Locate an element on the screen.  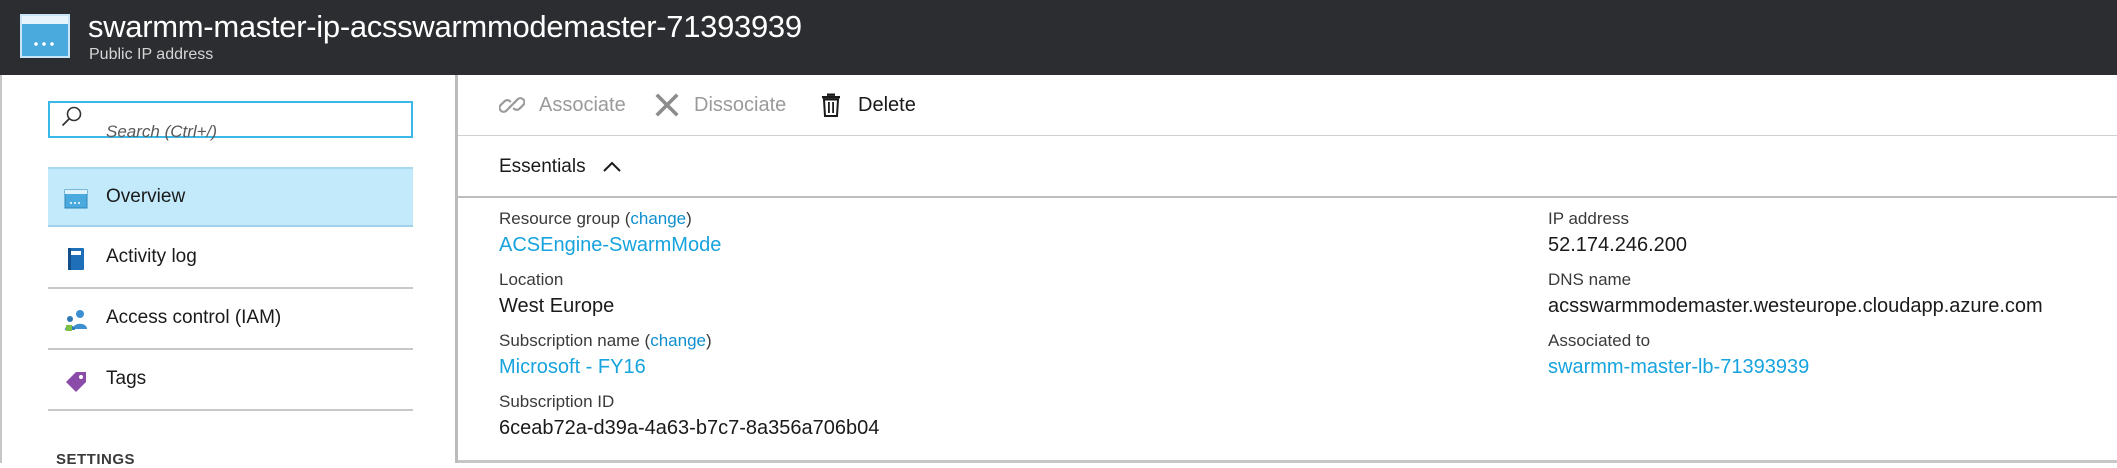
ip-address-value: 52.174.246.200 is located at coordinates (1618, 245).